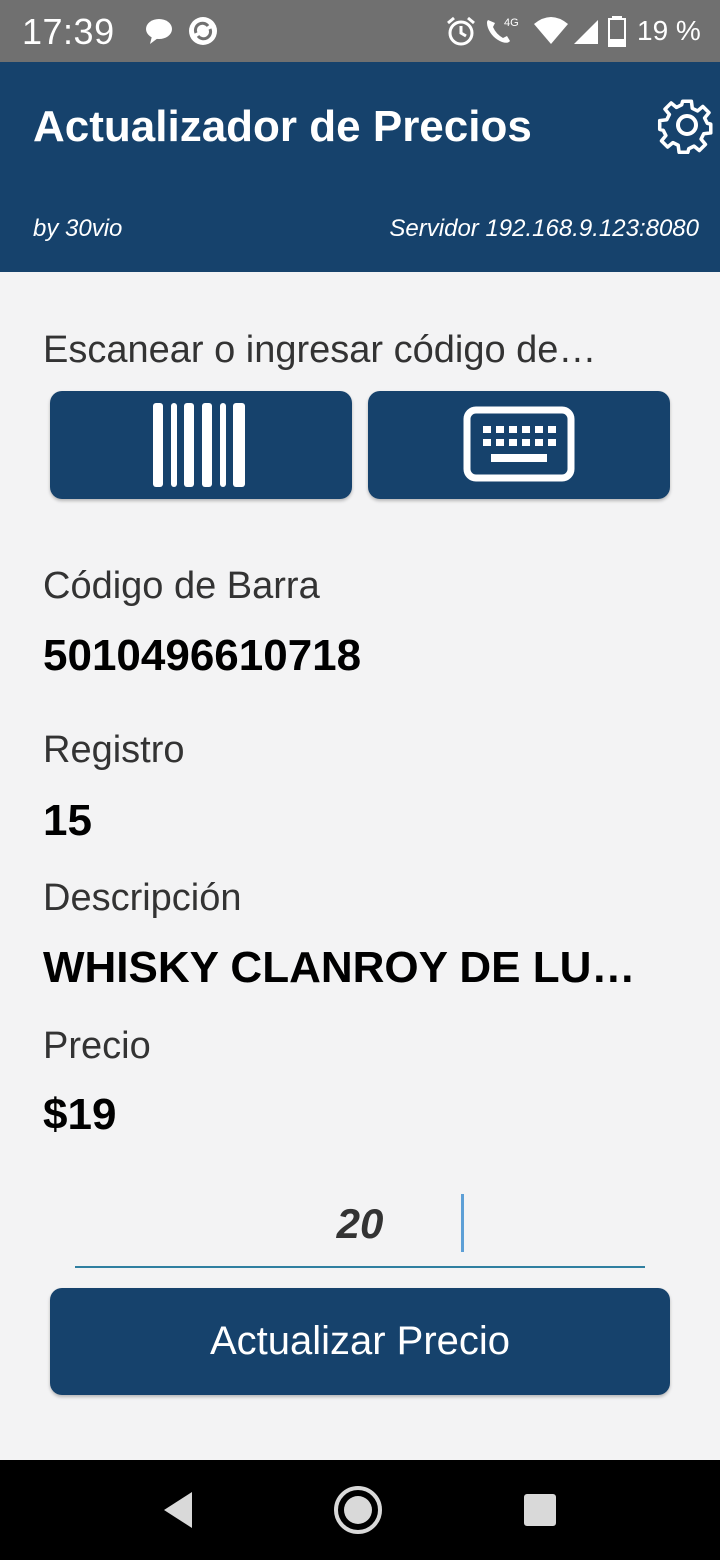 This screenshot has width=720, height=1560. What do you see at coordinates (360, 1341) in the screenshot?
I see `update-price-button: Actualizar Precio` at bounding box center [360, 1341].